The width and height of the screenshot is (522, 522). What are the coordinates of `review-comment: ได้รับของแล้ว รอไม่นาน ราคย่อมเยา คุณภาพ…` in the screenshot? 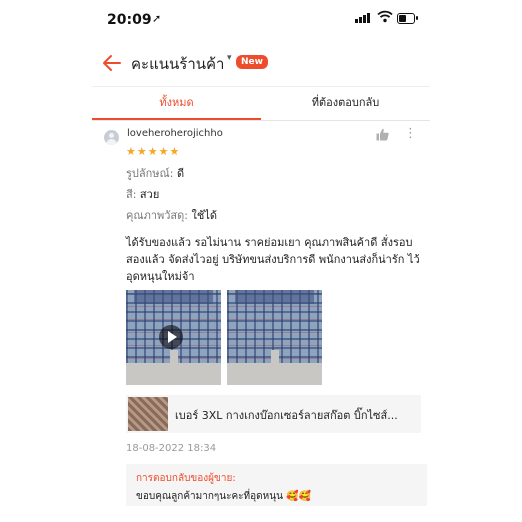 It's located at (273, 259).